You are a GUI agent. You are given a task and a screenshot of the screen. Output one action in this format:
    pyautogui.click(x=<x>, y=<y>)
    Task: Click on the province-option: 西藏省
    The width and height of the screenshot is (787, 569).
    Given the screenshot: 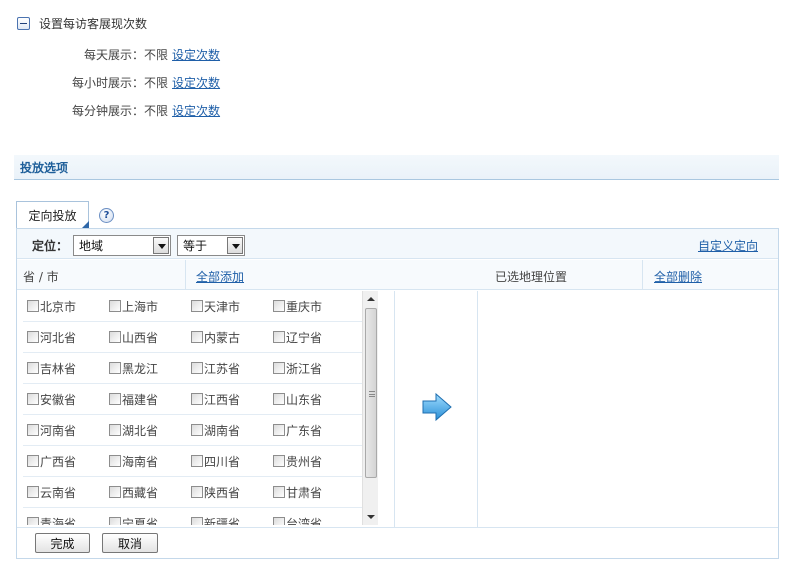 What is the action you would take?
    pyautogui.click(x=150, y=492)
    